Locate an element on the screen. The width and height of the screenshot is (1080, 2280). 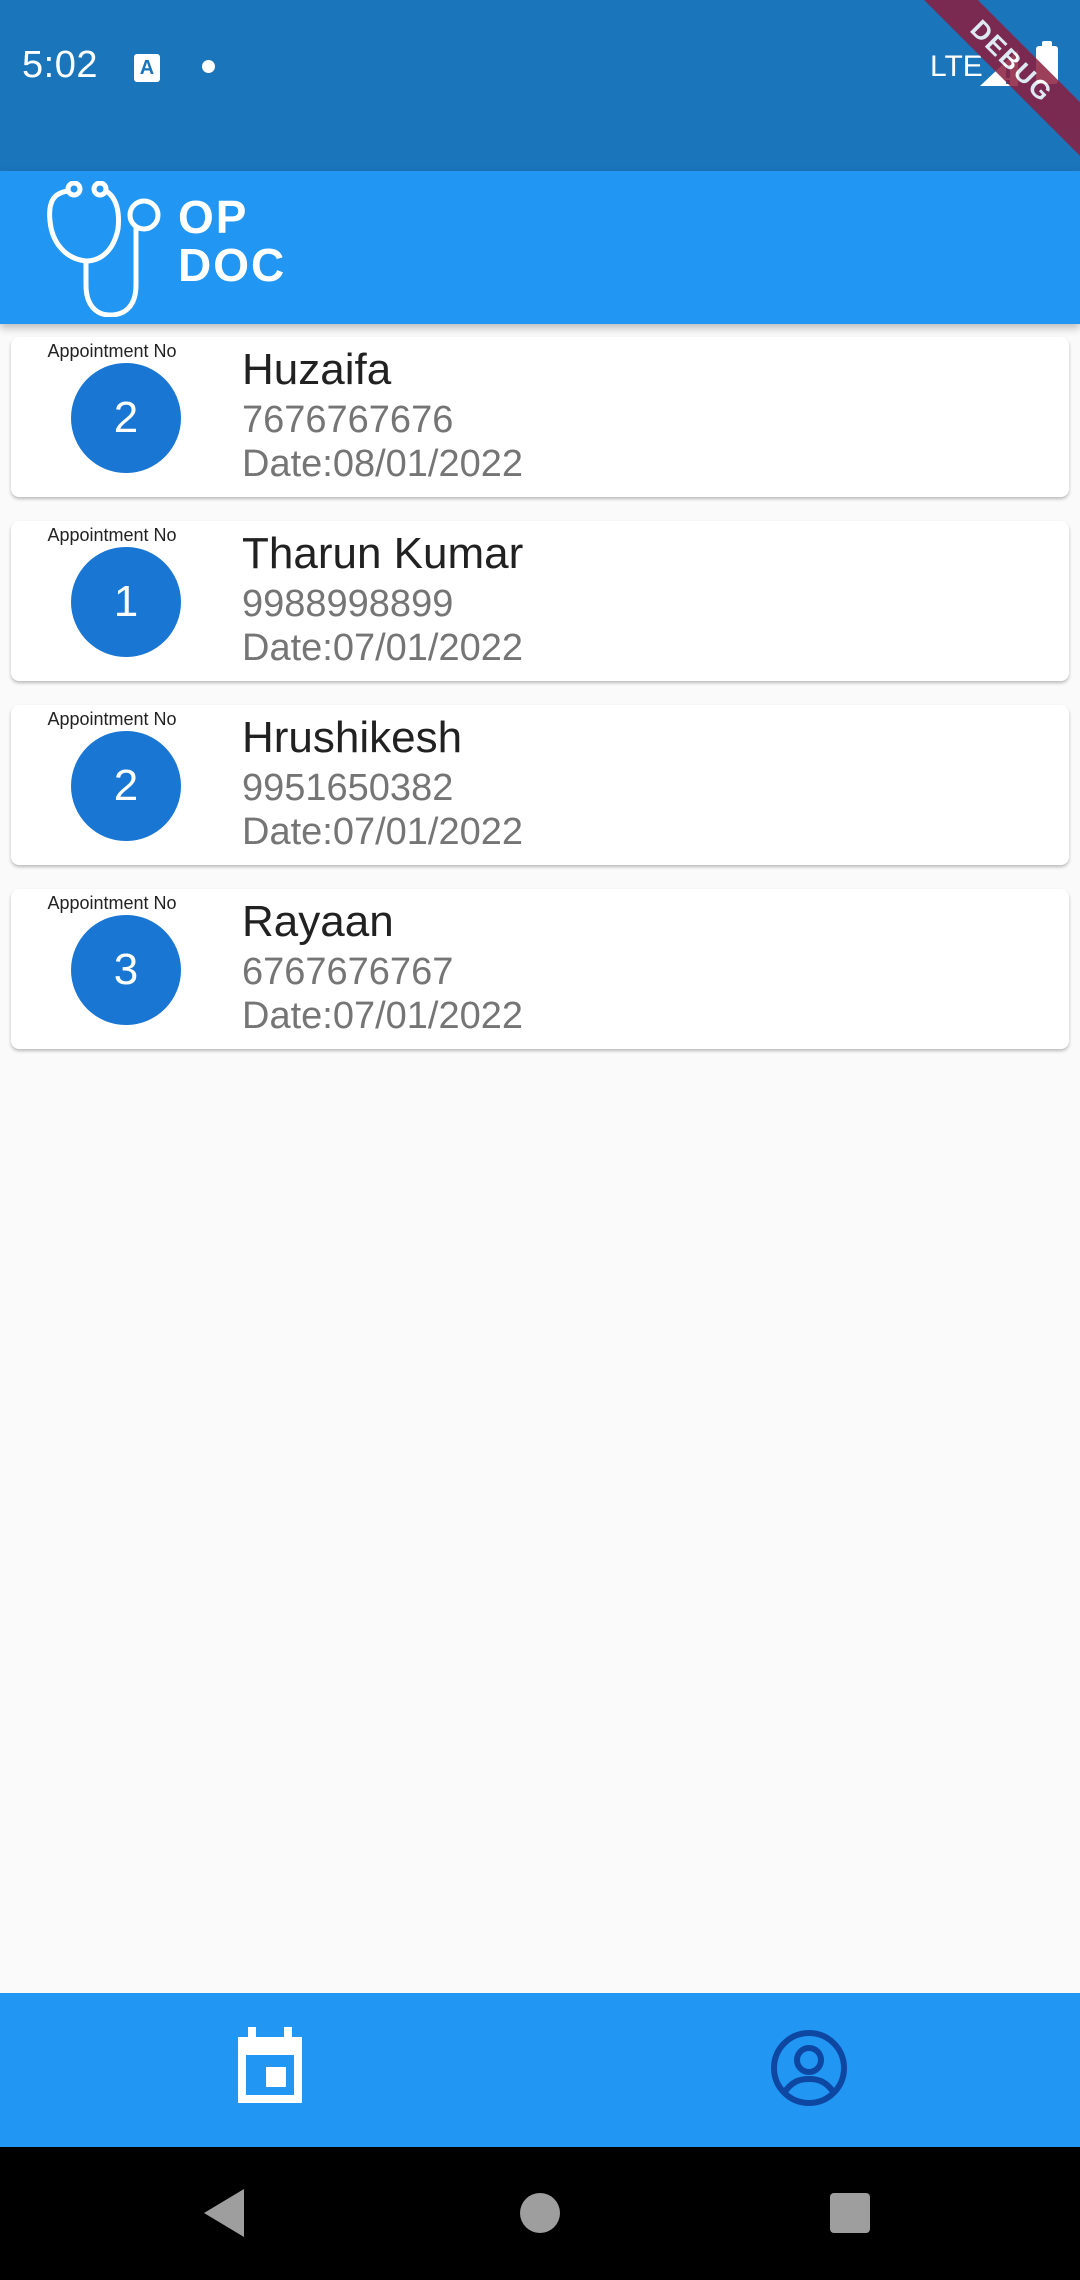
account-circle-icon is located at coordinates (809, 2068).